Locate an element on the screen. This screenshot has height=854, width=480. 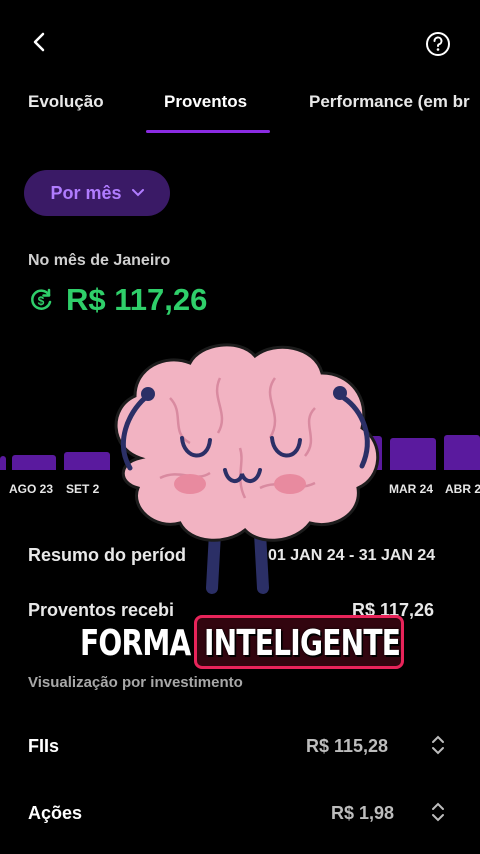
total-row: $ R$ 117,26 is located at coordinates (117, 300).